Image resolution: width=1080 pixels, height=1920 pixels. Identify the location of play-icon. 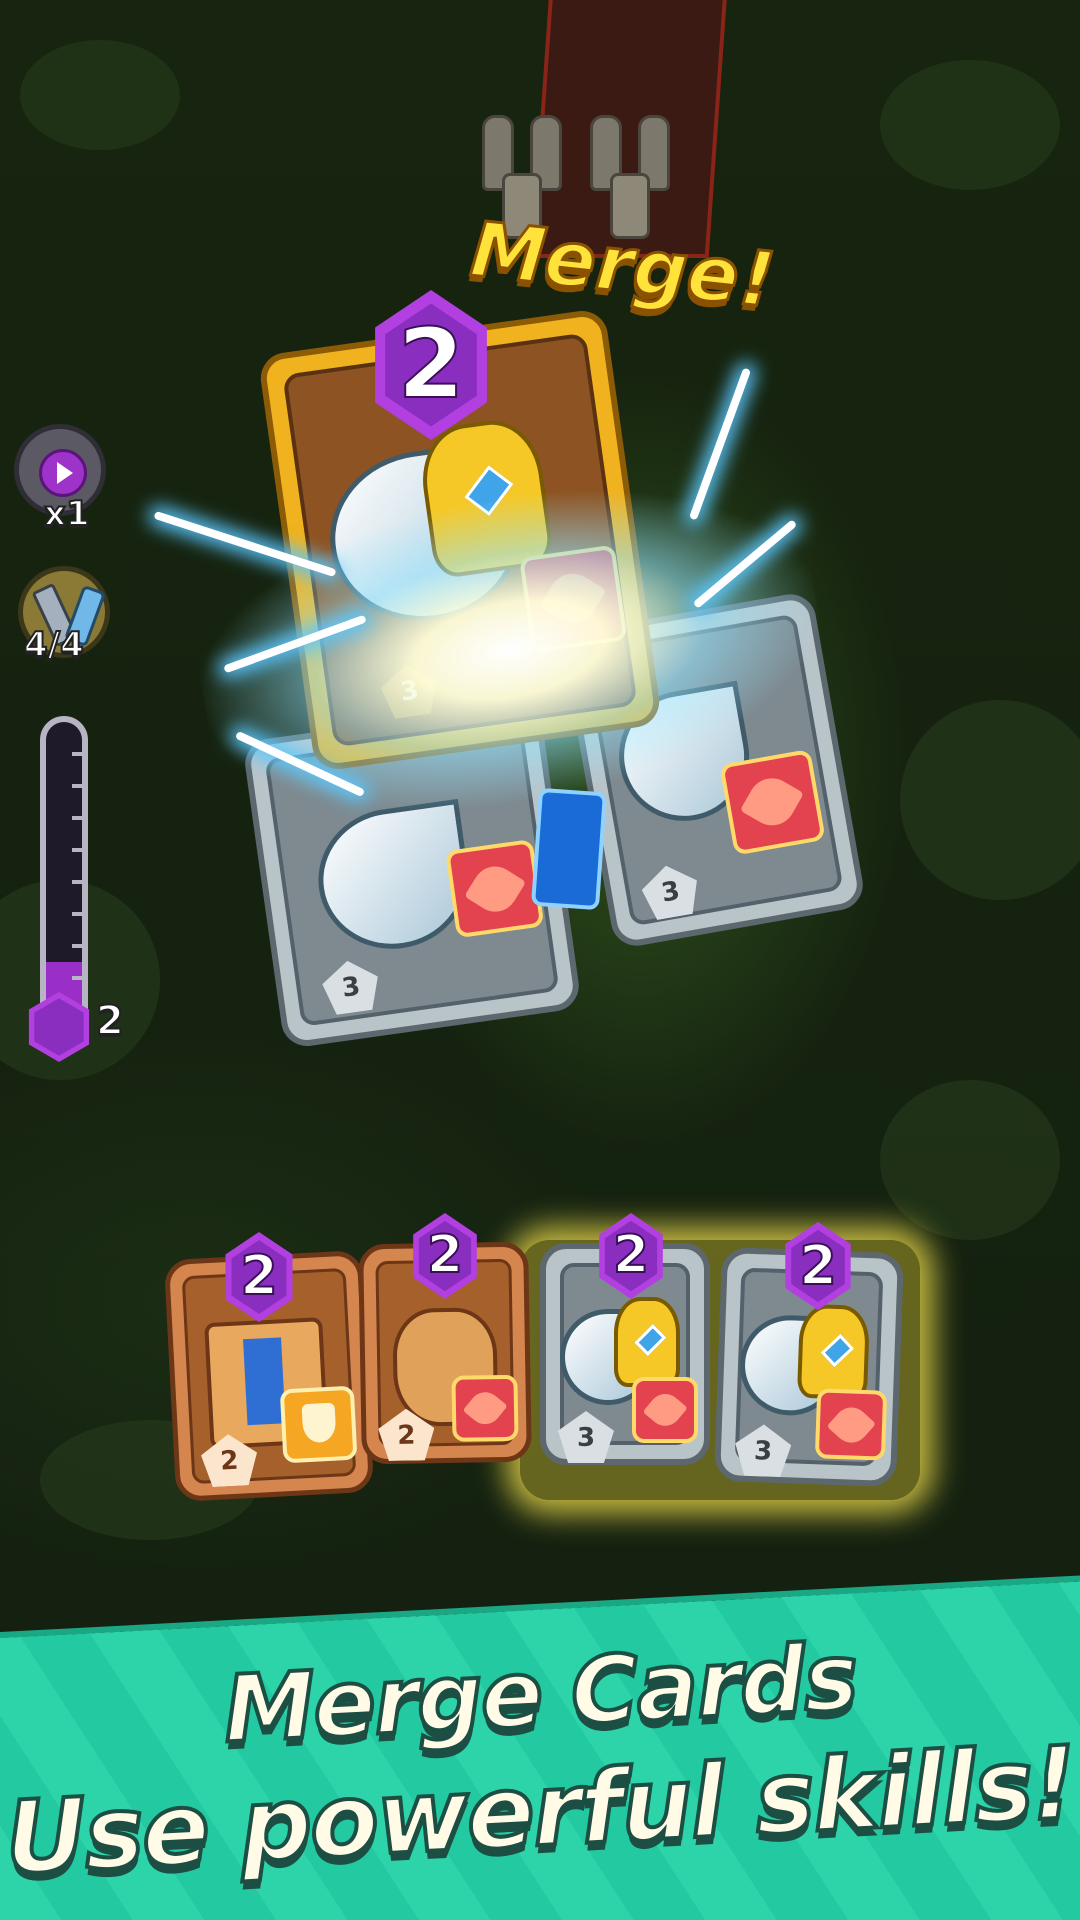
(63, 473).